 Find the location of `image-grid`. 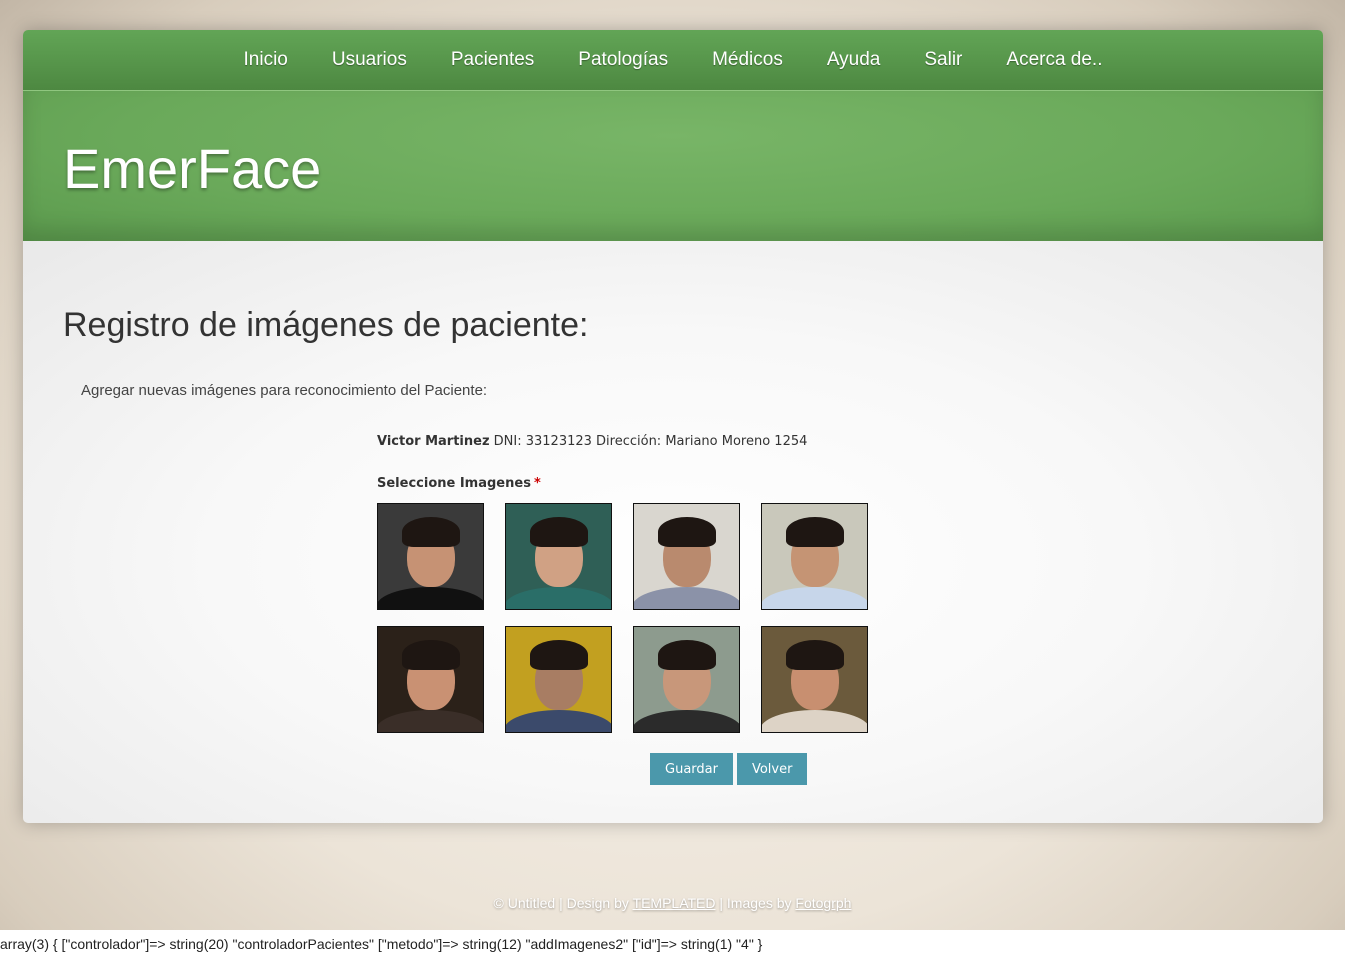

image-grid is located at coordinates (657, 618).